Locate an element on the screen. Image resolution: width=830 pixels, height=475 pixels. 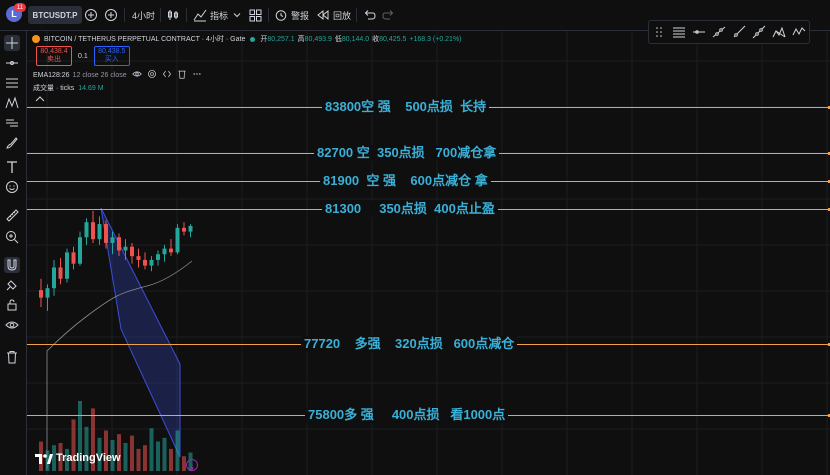
lightning-icon is located at coordinates (192, 465).